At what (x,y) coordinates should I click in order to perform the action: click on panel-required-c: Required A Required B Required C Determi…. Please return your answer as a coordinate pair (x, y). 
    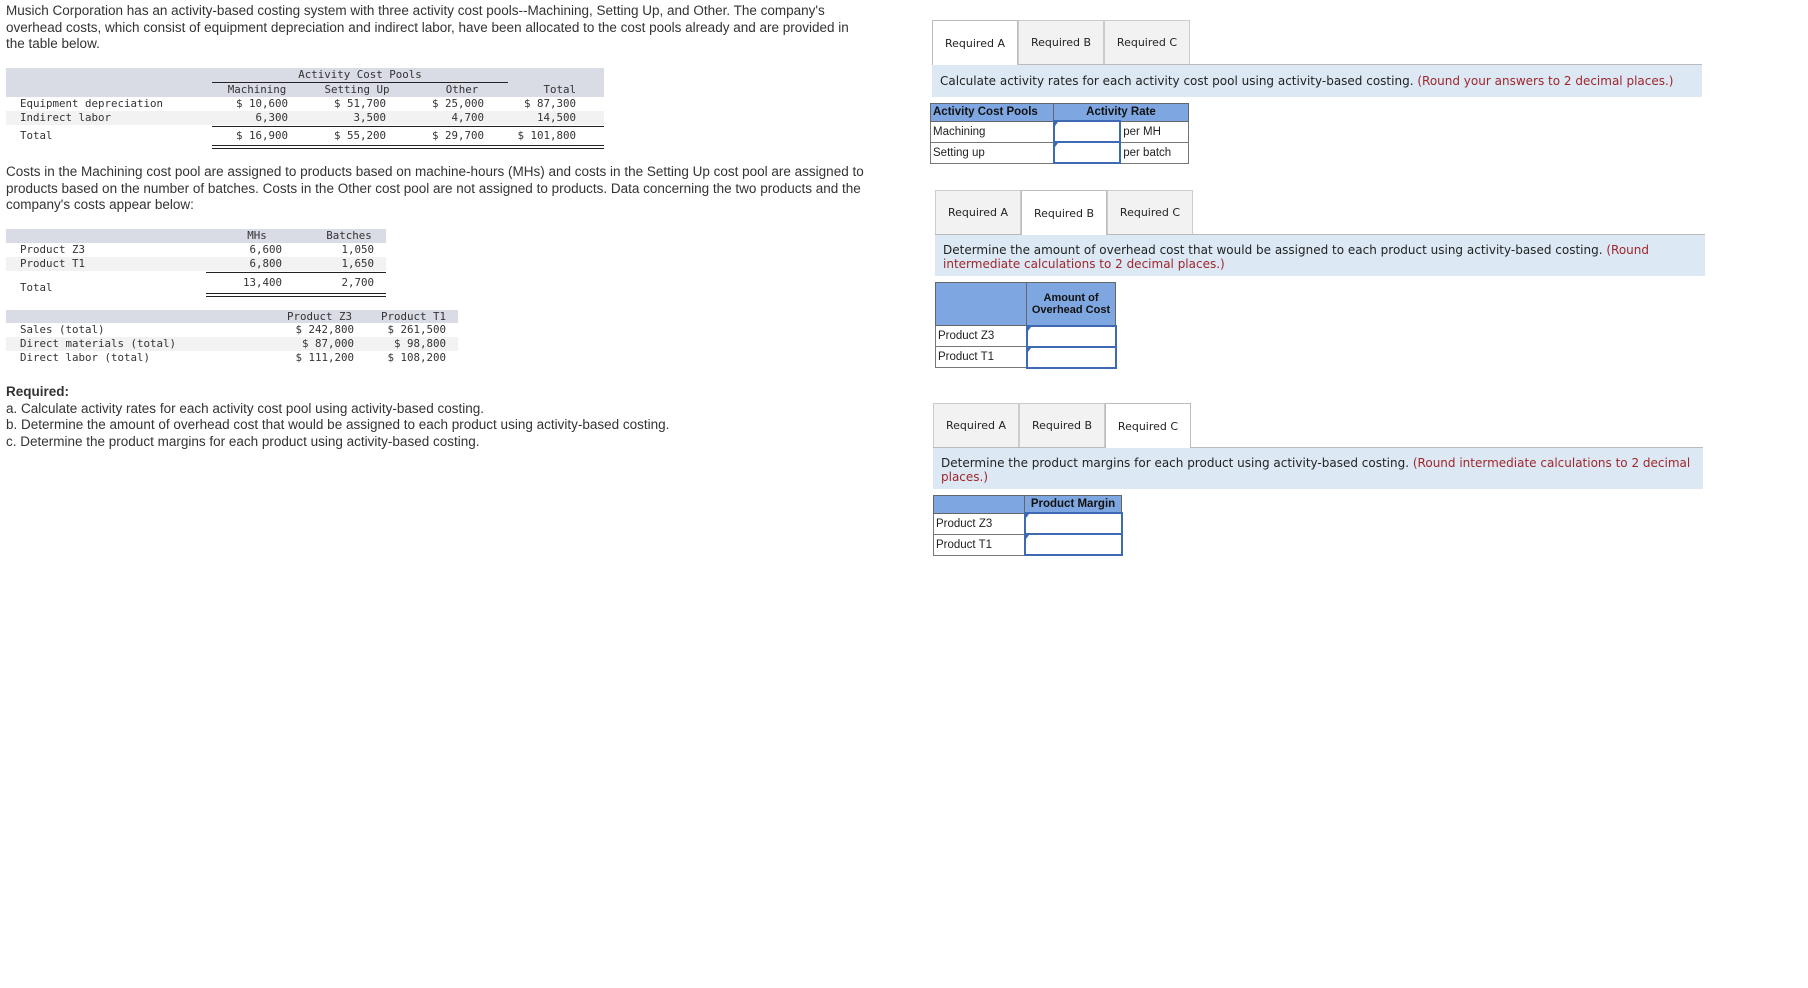
    Looking at the image, I should click on (1318, 479).